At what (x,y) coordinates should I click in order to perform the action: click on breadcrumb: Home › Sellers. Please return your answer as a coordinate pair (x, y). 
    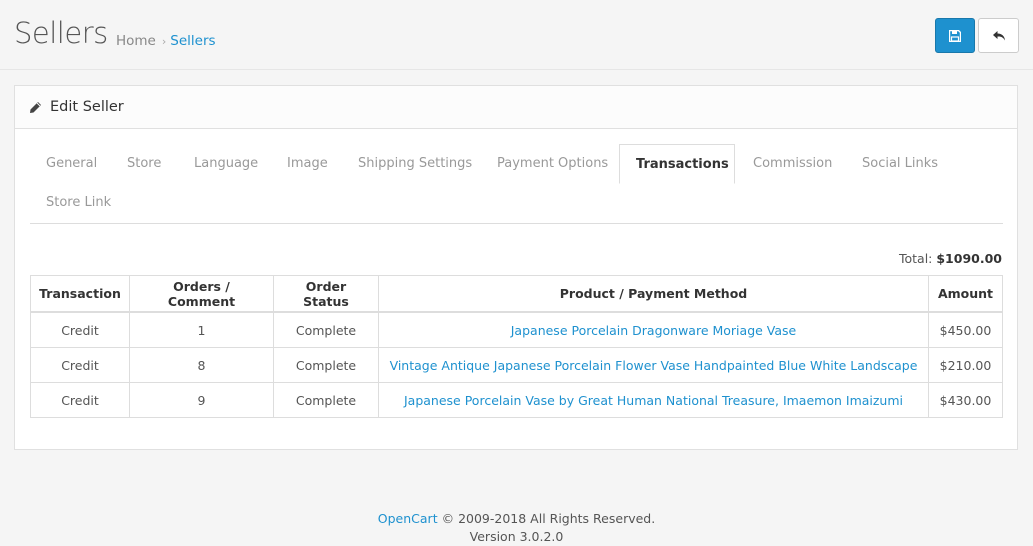
    Looking at the image, I should click on (166, 41).